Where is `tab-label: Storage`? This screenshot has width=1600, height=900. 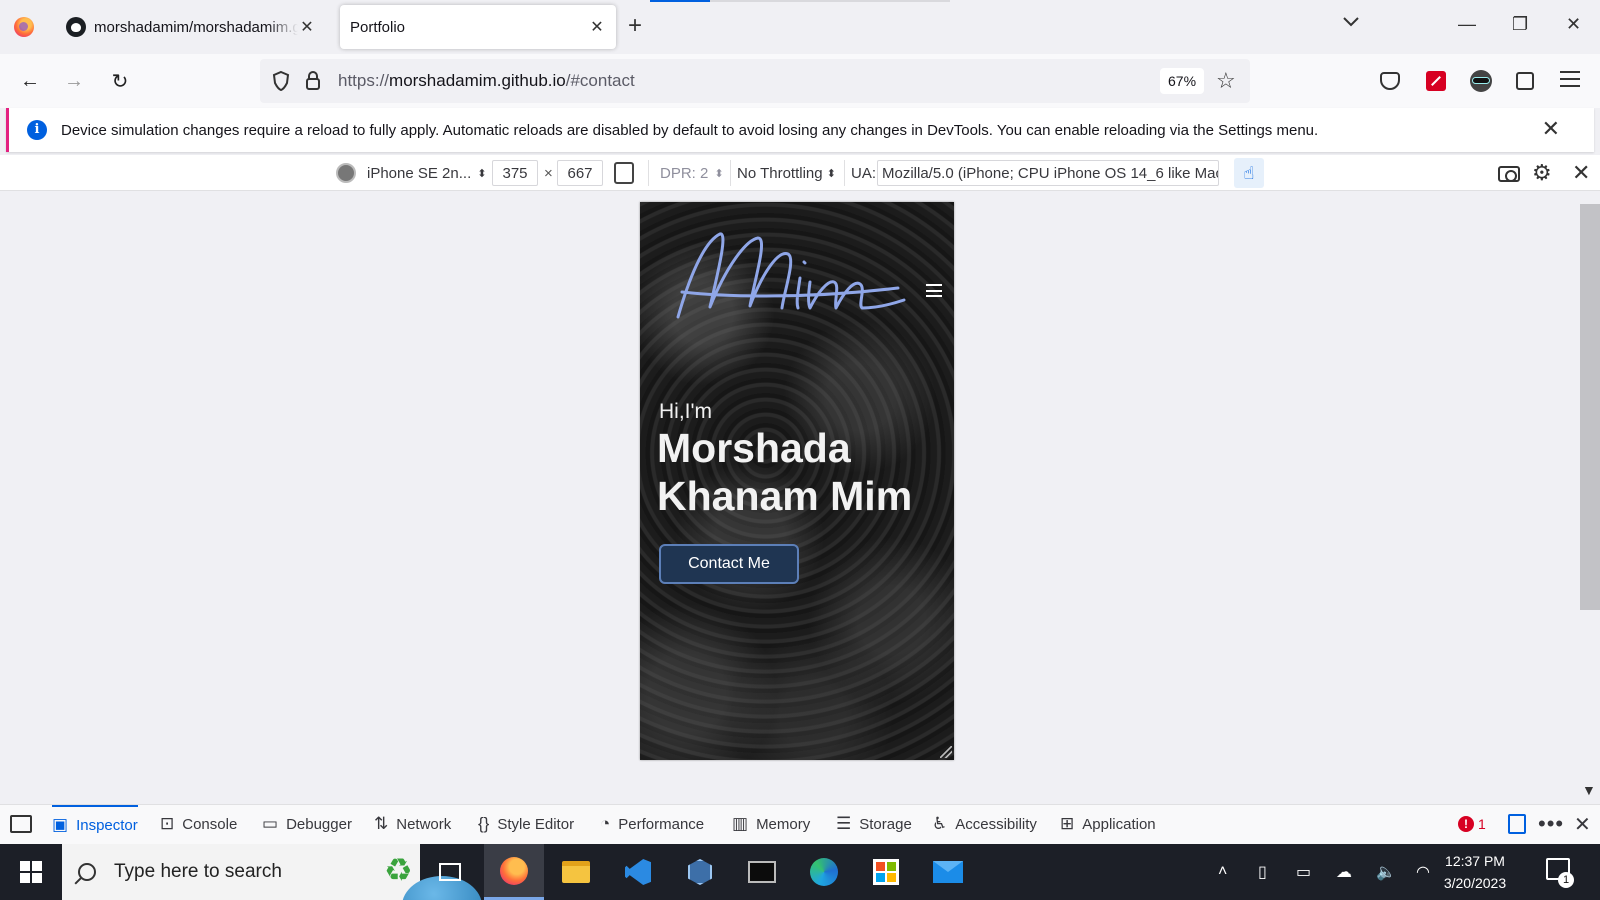 tab-label: Storage is located at coordinates (885, 824).